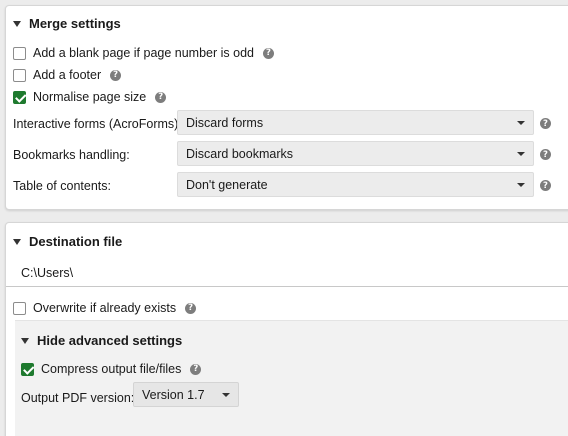 The image size is (568, 436). Describe the element at coordinates (225, 122) in the screenshot. I see `forms-select-value: Discard forms` at that location.